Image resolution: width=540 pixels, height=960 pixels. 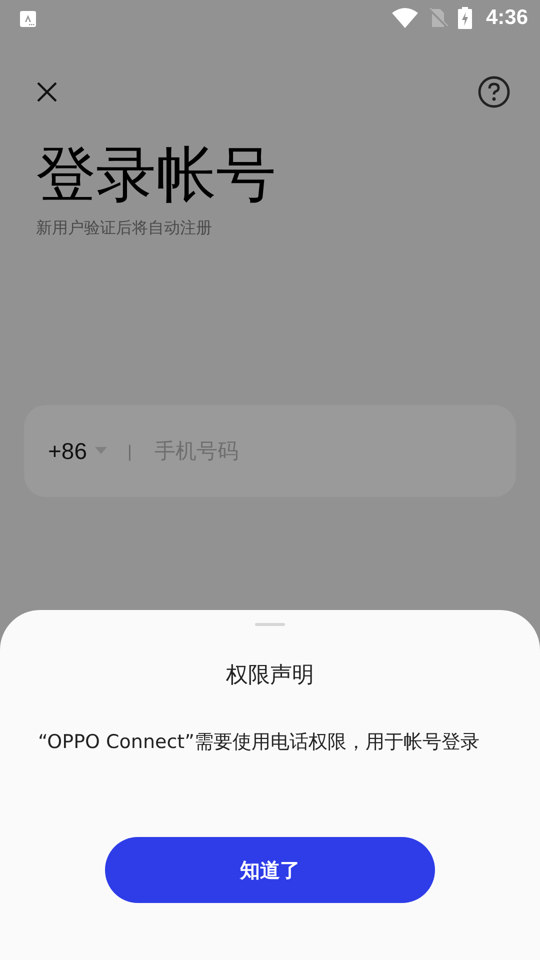 I want to click on no-sim-icon, so click(x=438, y=18).